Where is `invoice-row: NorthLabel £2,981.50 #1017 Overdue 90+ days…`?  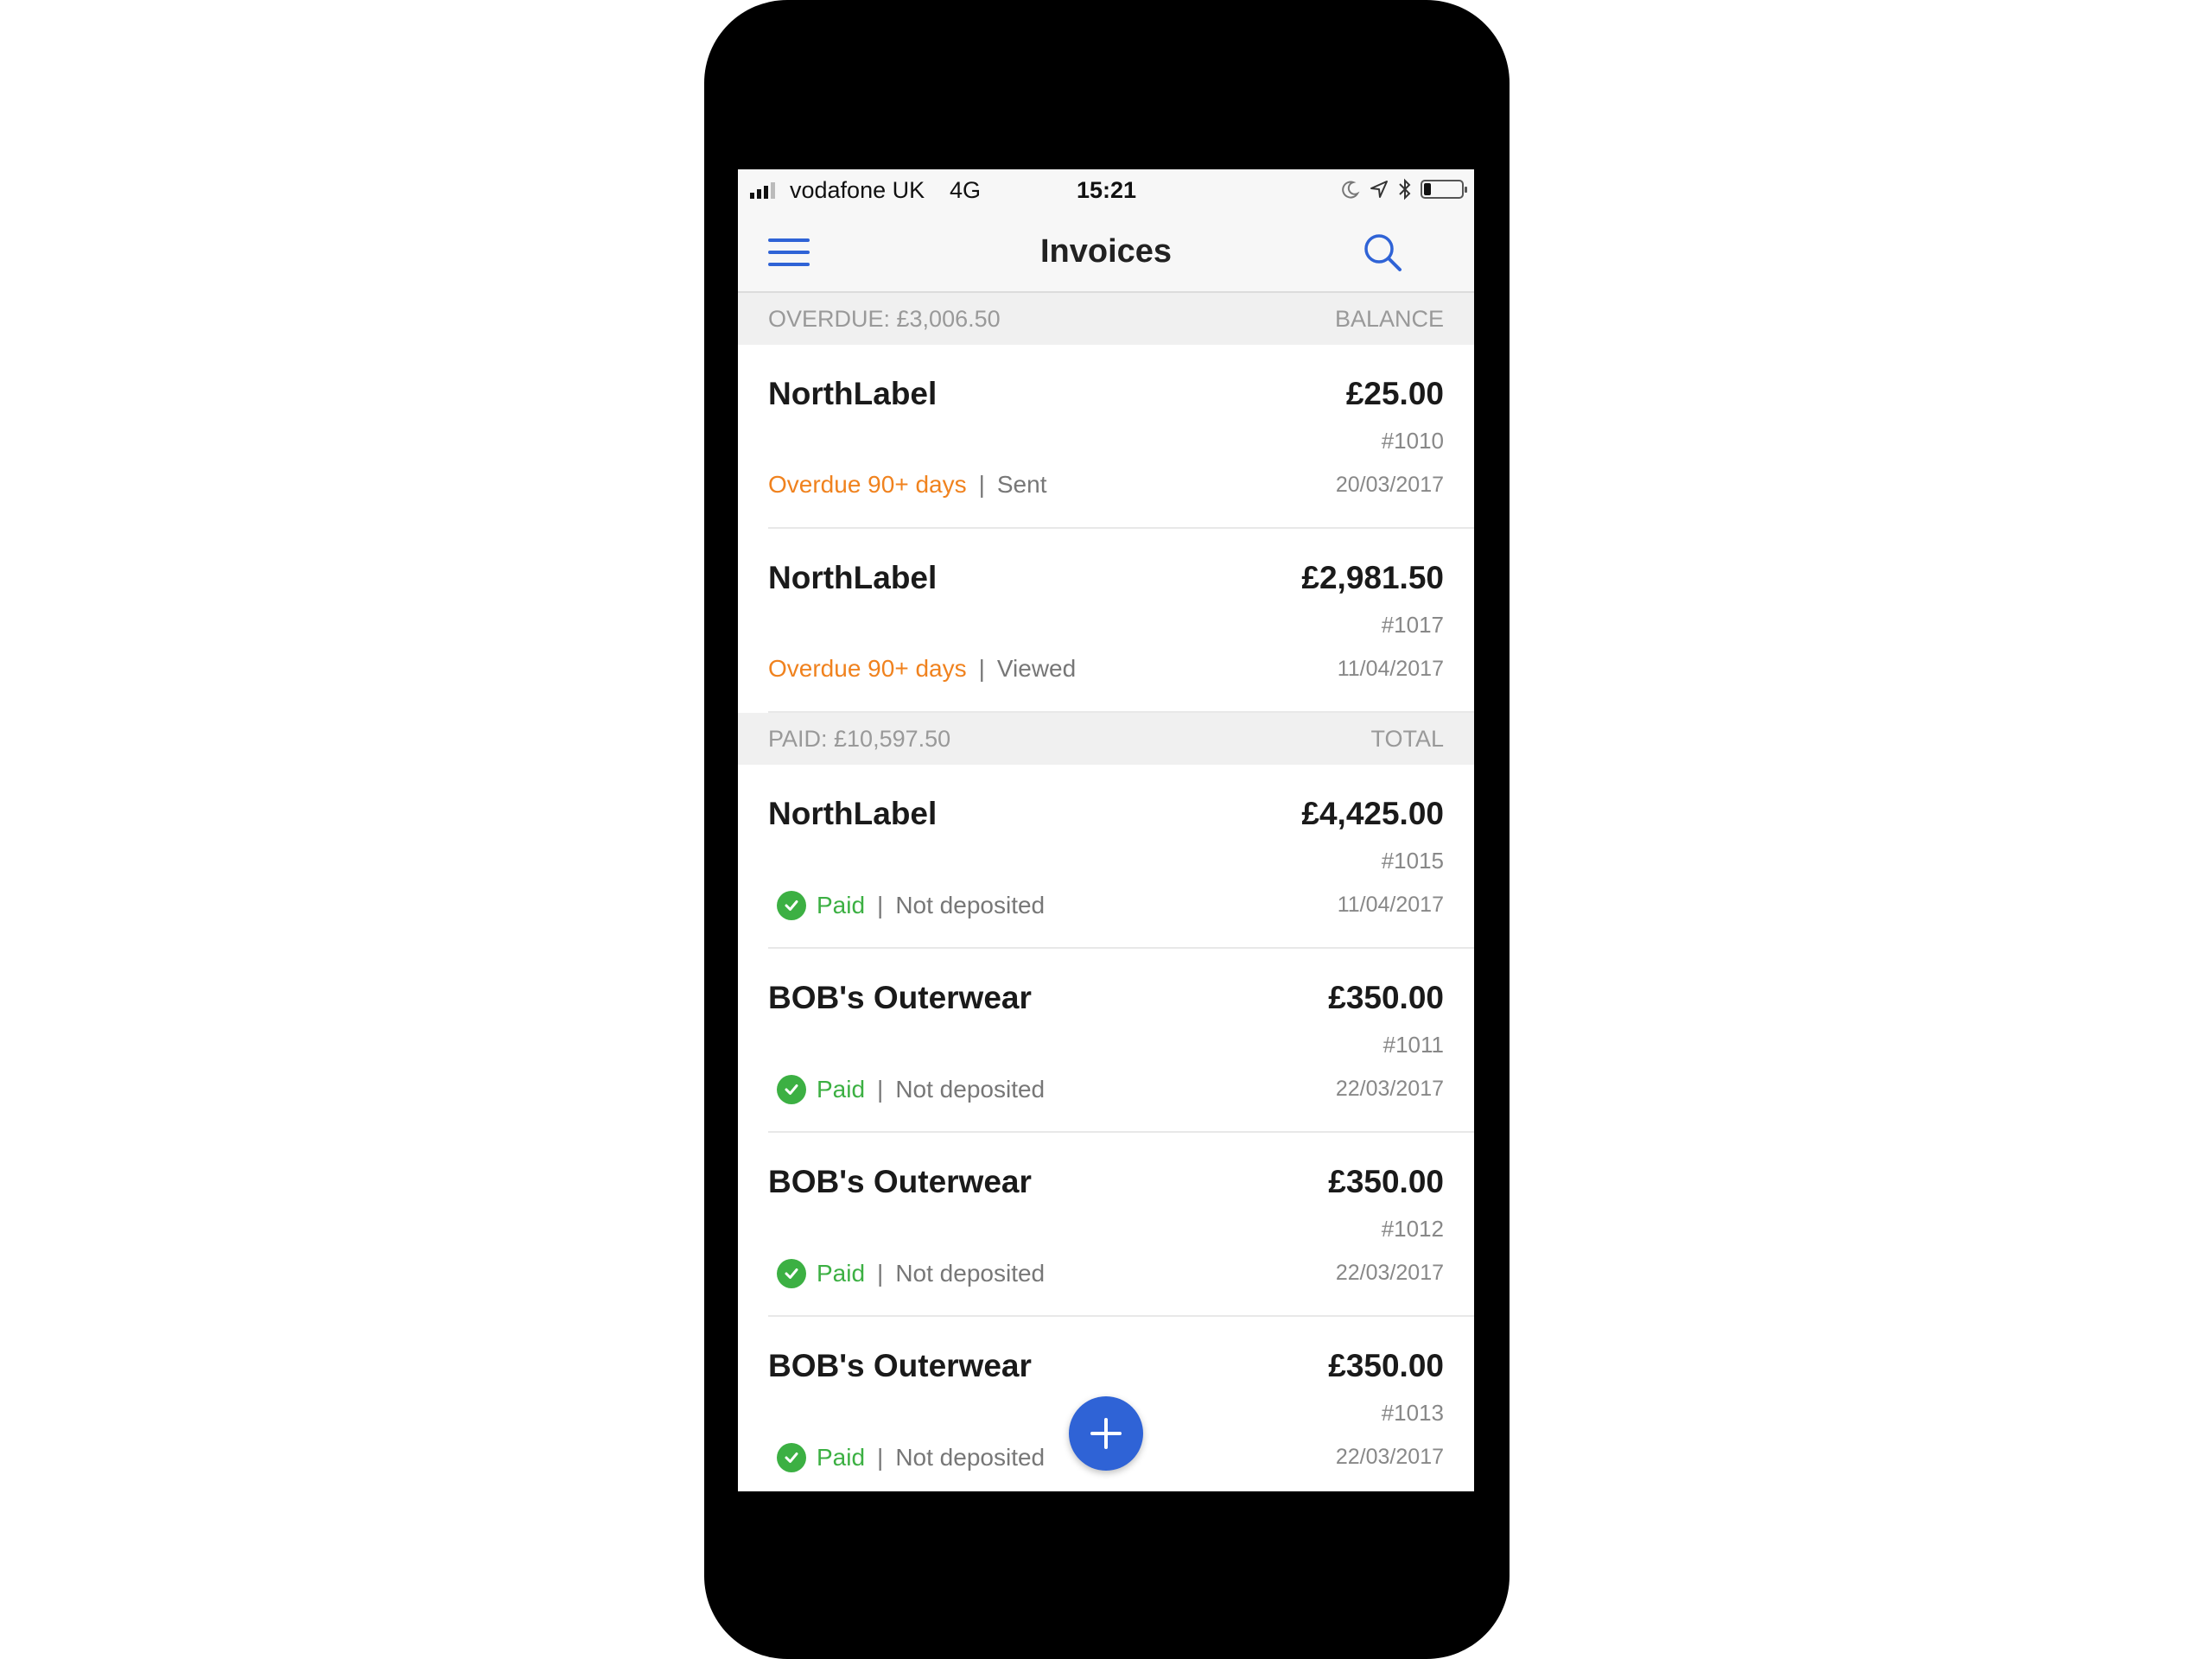
invoice-row: NorthLabel £2,981.50 #1017 Overdue 90+ days… is located at coordinates (1106, 621).